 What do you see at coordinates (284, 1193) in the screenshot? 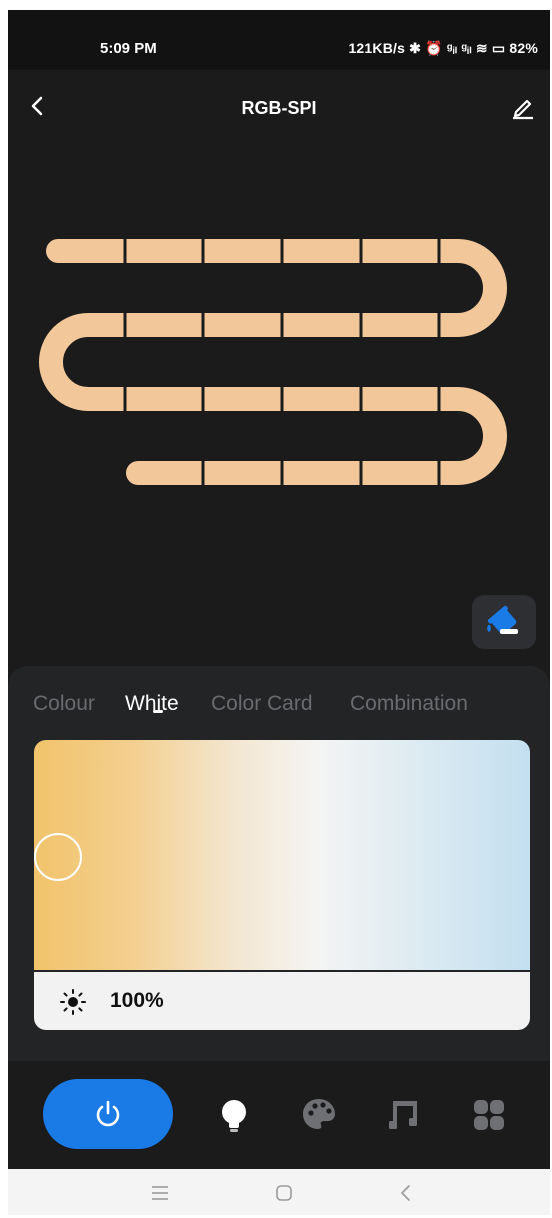
I see `home-icon` at bounding box center [284, 1193].